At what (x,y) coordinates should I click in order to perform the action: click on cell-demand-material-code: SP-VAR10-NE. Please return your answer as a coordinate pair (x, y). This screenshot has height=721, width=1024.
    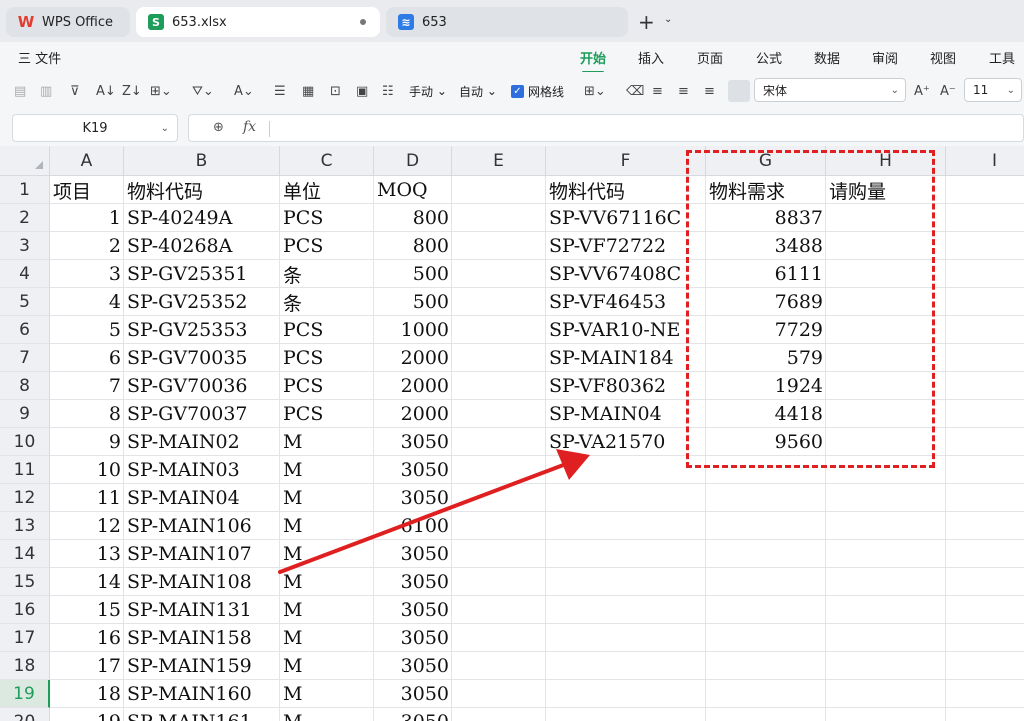
    Looking at the image, I should click on (626, 330).